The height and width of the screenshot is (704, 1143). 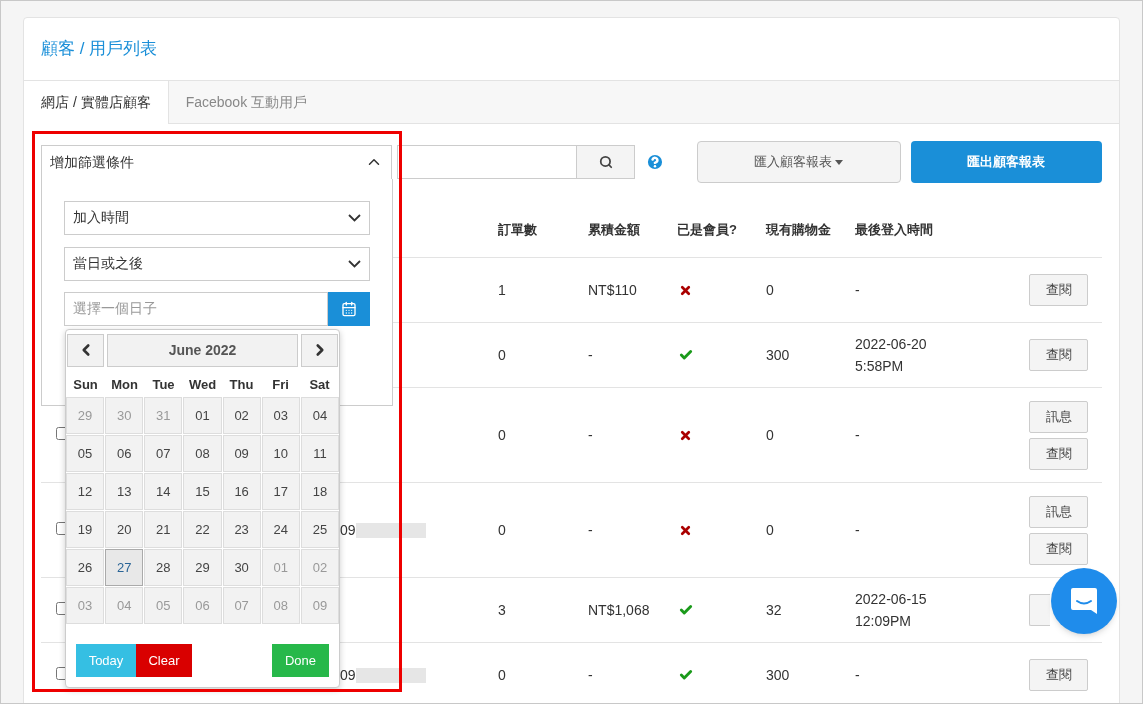 What do you see at coordinates (202, 453) in the screenshot?
I see `calendar-day: 08` at bounding box center [202, 453].